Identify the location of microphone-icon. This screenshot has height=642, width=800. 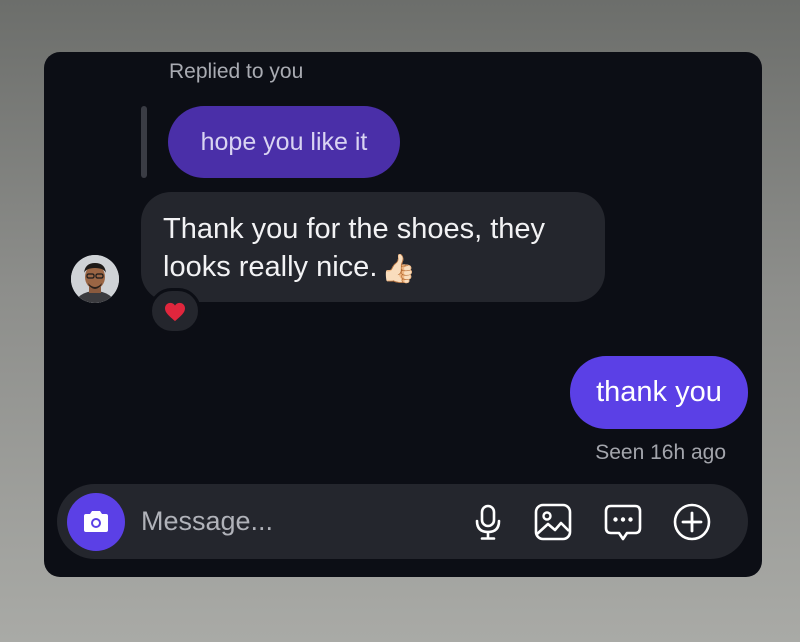
(488, 522).